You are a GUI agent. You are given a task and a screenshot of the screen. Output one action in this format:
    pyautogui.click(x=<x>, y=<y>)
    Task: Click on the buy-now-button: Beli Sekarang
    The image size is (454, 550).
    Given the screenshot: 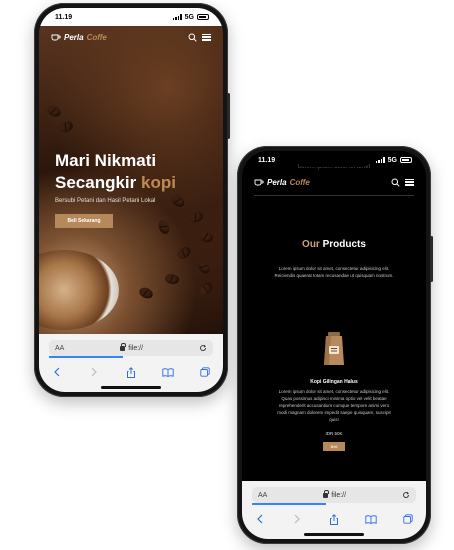 What is the action you would take?
    pyautogui.click(x=84, y=221)
    